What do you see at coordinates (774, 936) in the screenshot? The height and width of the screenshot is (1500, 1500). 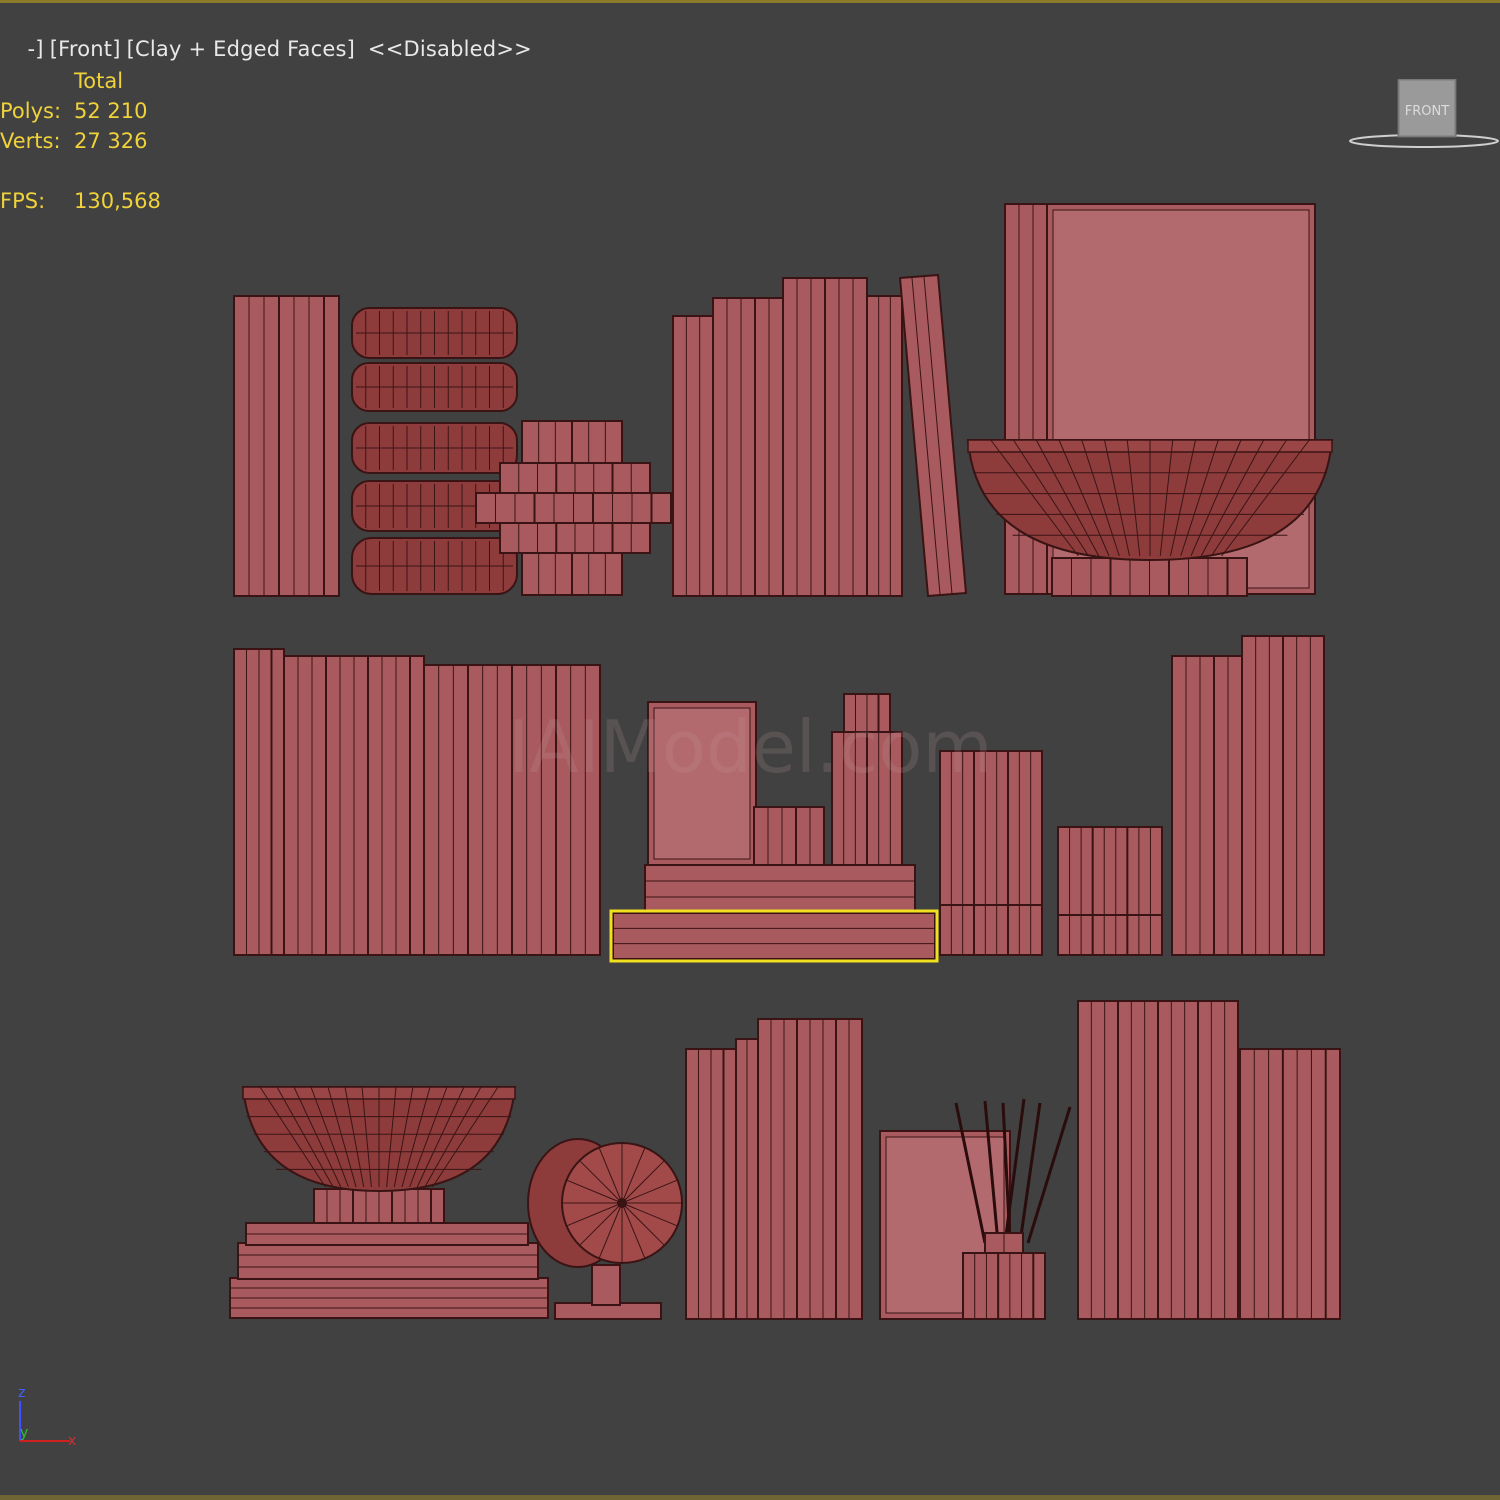 I see `shelf2-book-stack-bottom-selected` at bounding box center [774, 936].